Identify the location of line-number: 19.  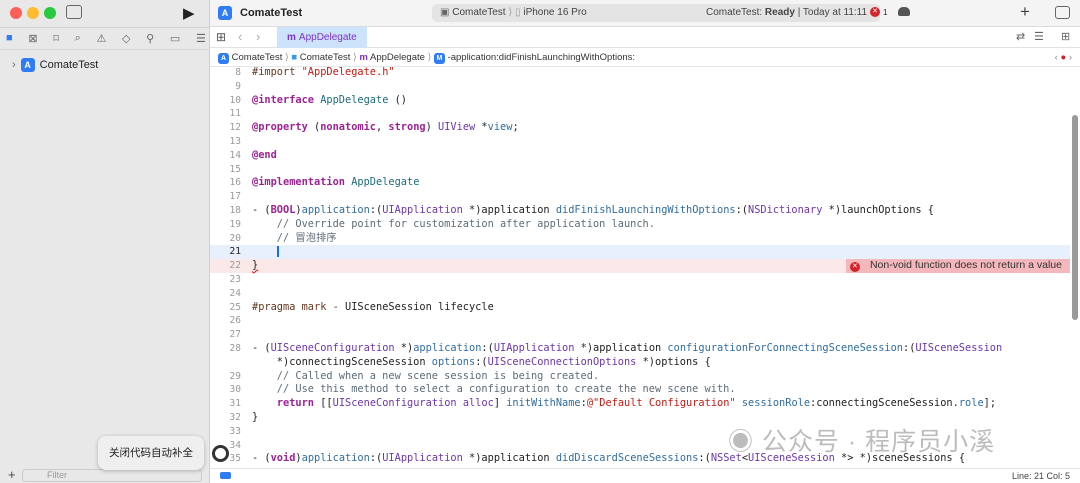
(225, 225).